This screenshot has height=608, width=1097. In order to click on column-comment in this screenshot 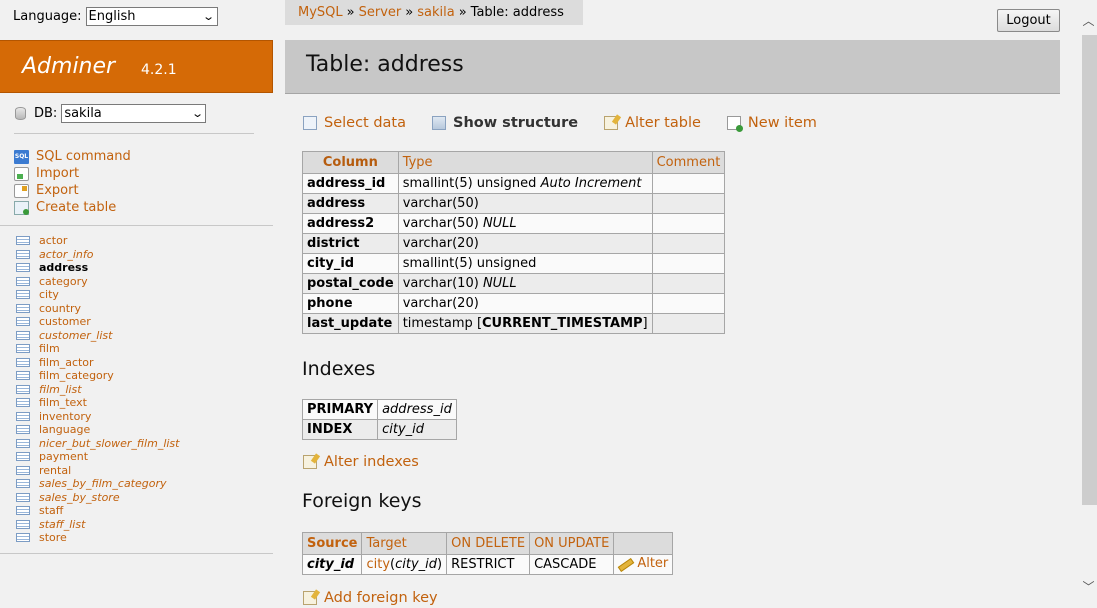, I will do `click(688, 323)`.